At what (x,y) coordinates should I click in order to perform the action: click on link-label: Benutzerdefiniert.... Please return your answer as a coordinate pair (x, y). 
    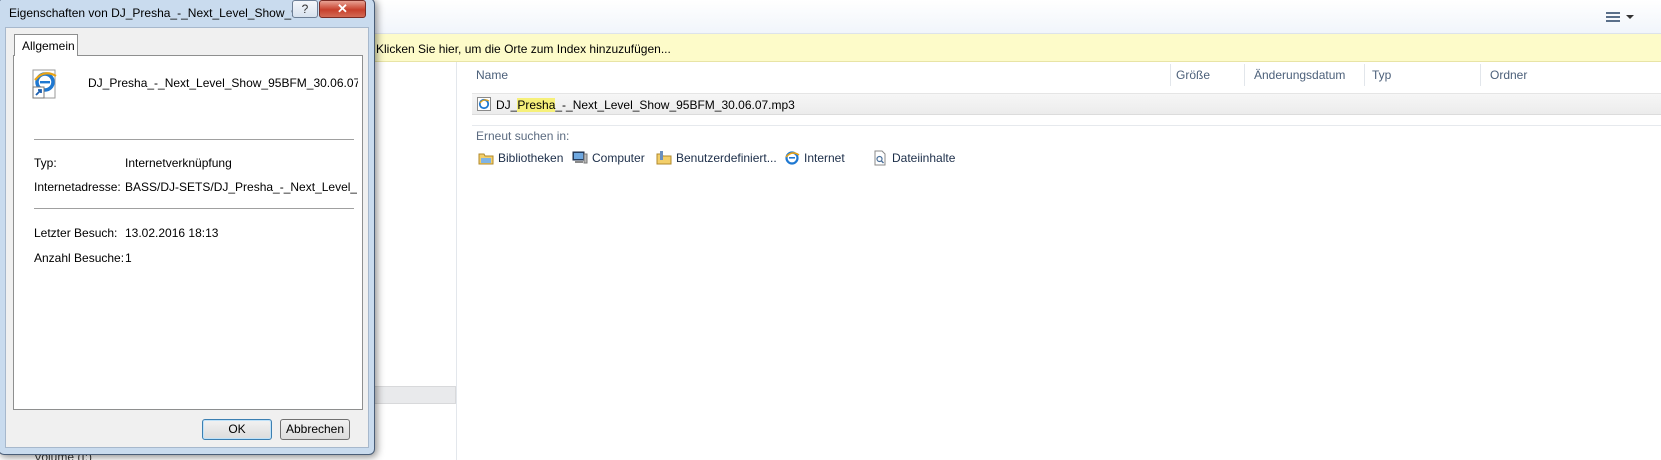
    Looking at the image, I should click on (726, 158).